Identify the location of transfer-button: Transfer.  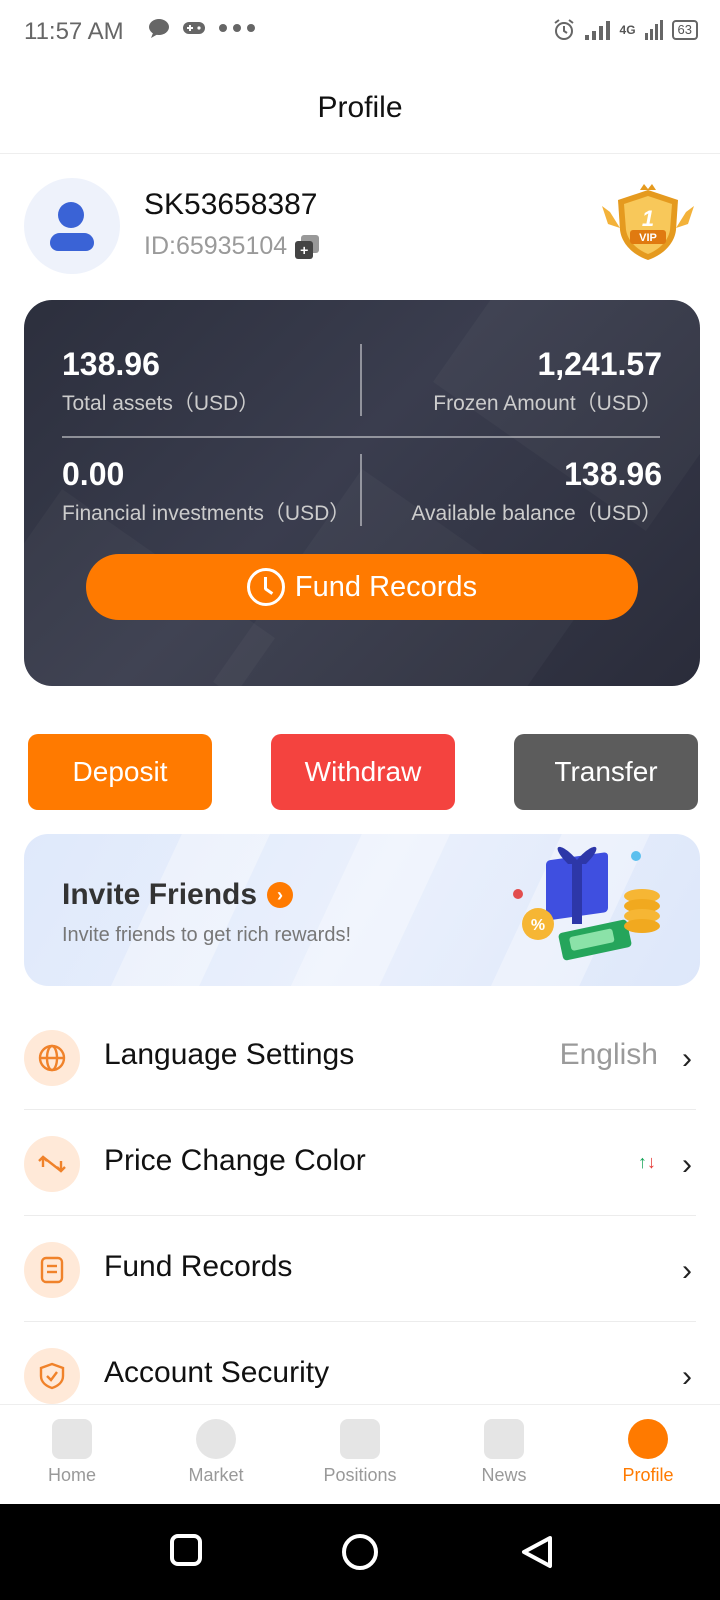
(606, 772).